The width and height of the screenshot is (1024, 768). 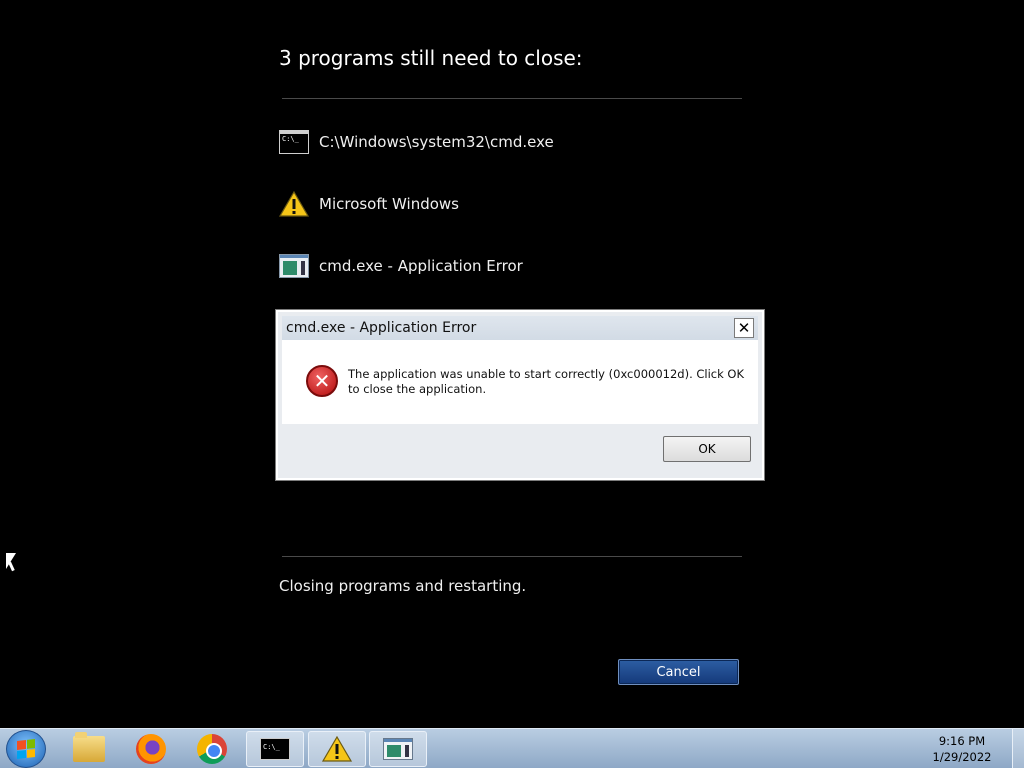 I want to click on program-label: Microsoft Windows, so click(x=389, y=204).